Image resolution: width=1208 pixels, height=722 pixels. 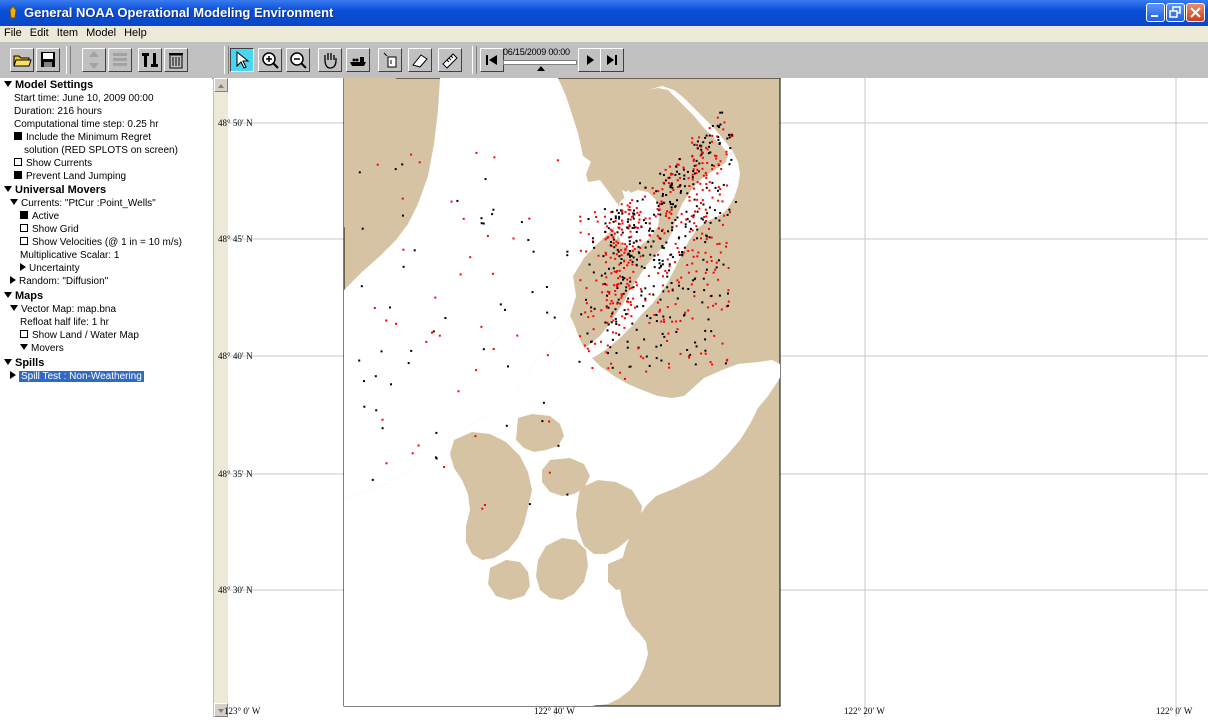 What do you see at coordinates (541, 68) in the screenshot?
I see `time-slider-thumb` at bounding box center [541, 68].